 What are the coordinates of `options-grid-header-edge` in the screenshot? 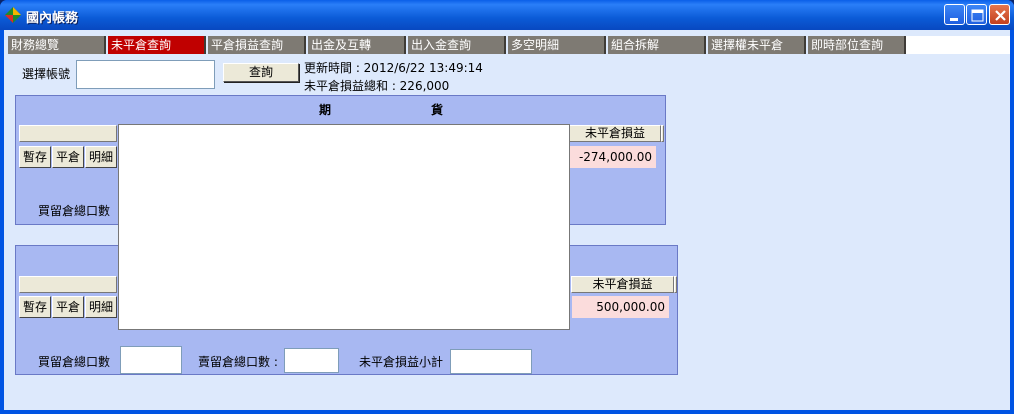 It's located at (675, 284).